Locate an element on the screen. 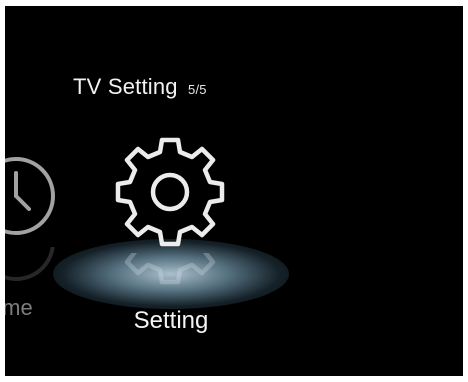  gear-icon-reflection is located at coordinates (170, 269).